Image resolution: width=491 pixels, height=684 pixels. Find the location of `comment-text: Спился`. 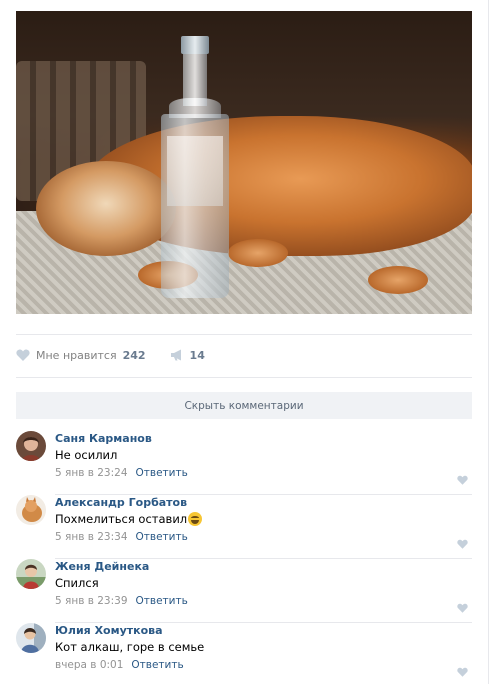

comment-text: Спился is located at coordinates (77, 583).